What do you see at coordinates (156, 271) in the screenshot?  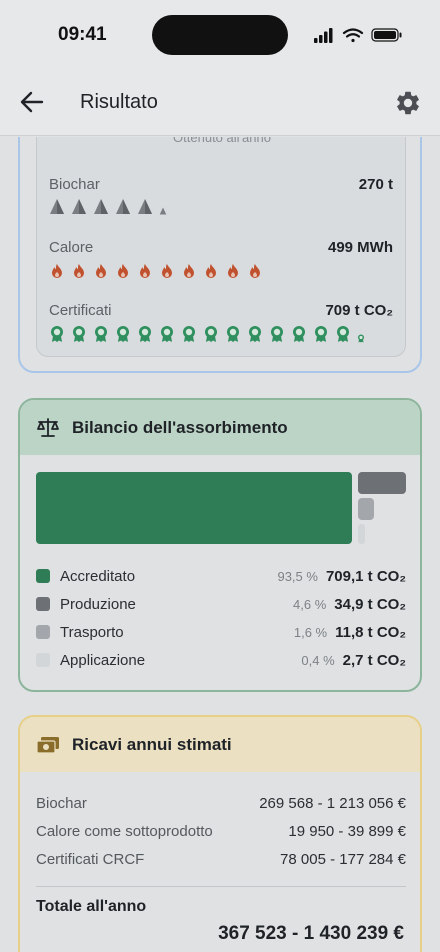 I see `heat-flame-icons` at bounding box center [156, 271].